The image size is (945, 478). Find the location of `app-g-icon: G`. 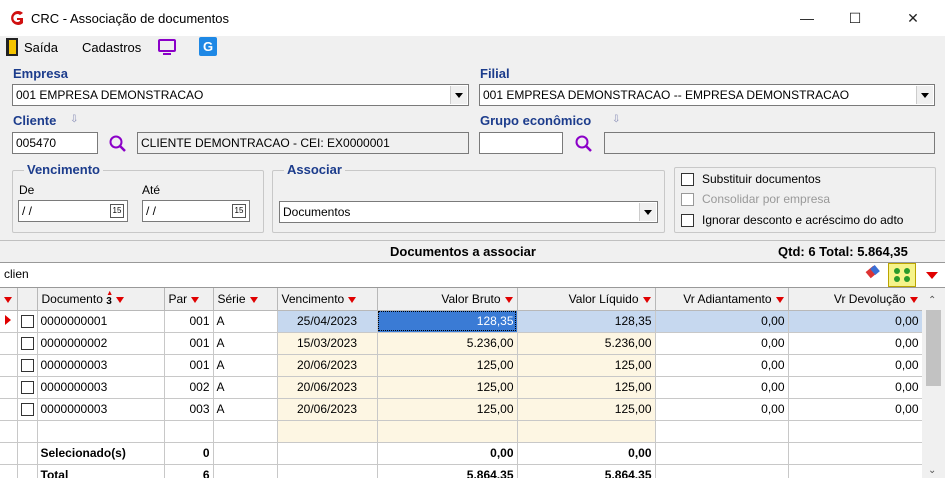

app-g-icon: G is located at coordinates (208, 46).